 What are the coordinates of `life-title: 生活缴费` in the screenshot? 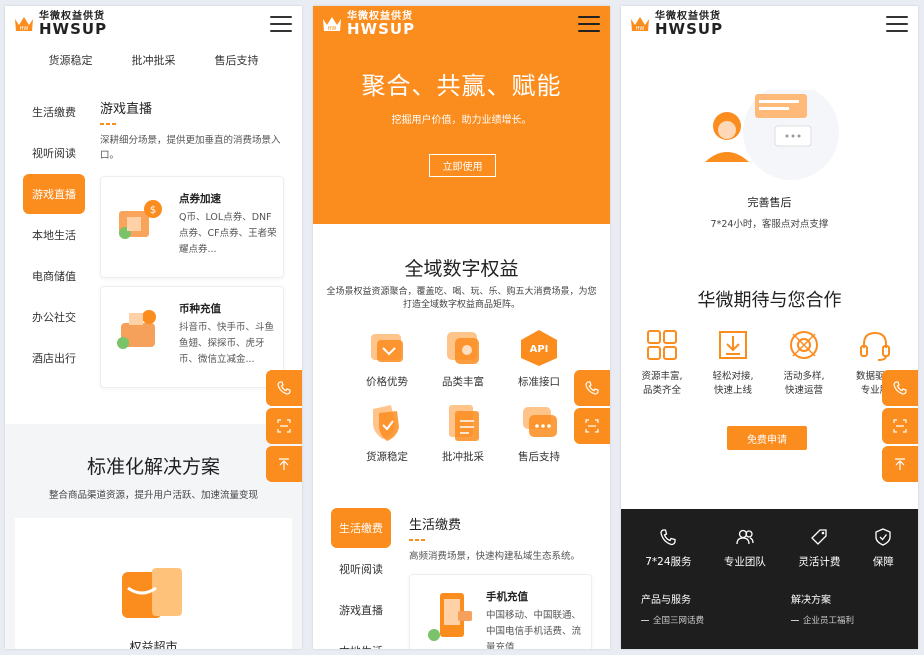 It's located at (435, 525).